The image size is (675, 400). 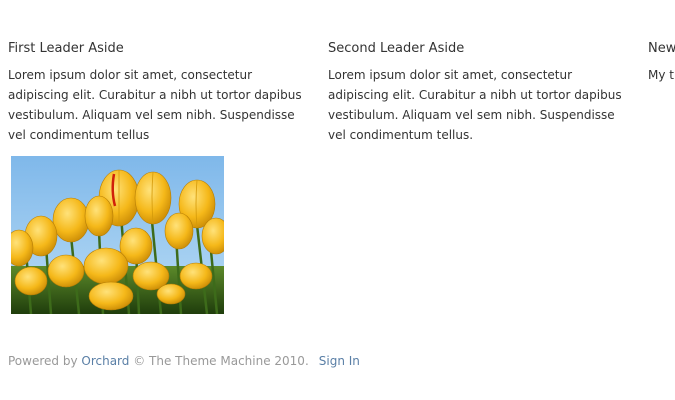 I want to click on tulips-image, so click(x=117, y=235).